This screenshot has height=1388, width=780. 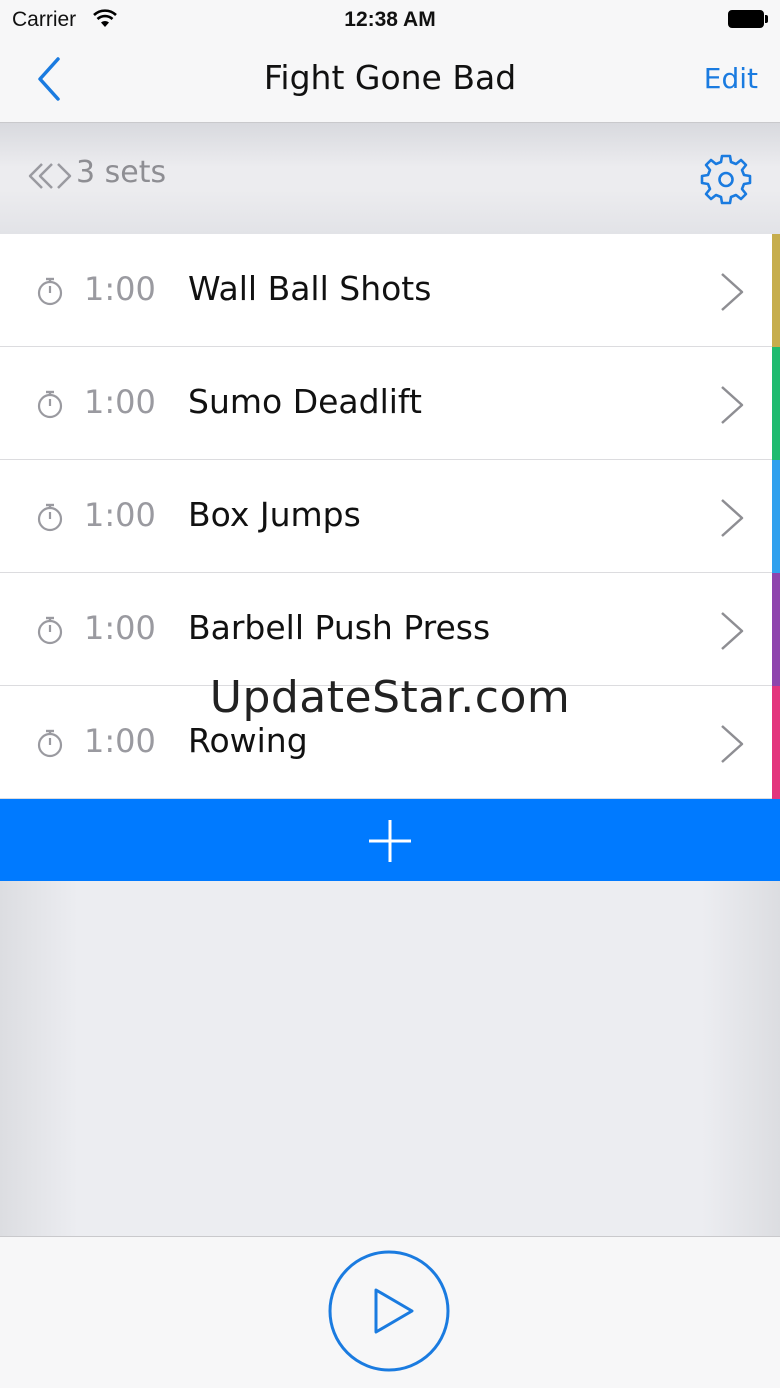 I want to click on exercise-name: Barbell Push Press, so click(x=339, y=627).